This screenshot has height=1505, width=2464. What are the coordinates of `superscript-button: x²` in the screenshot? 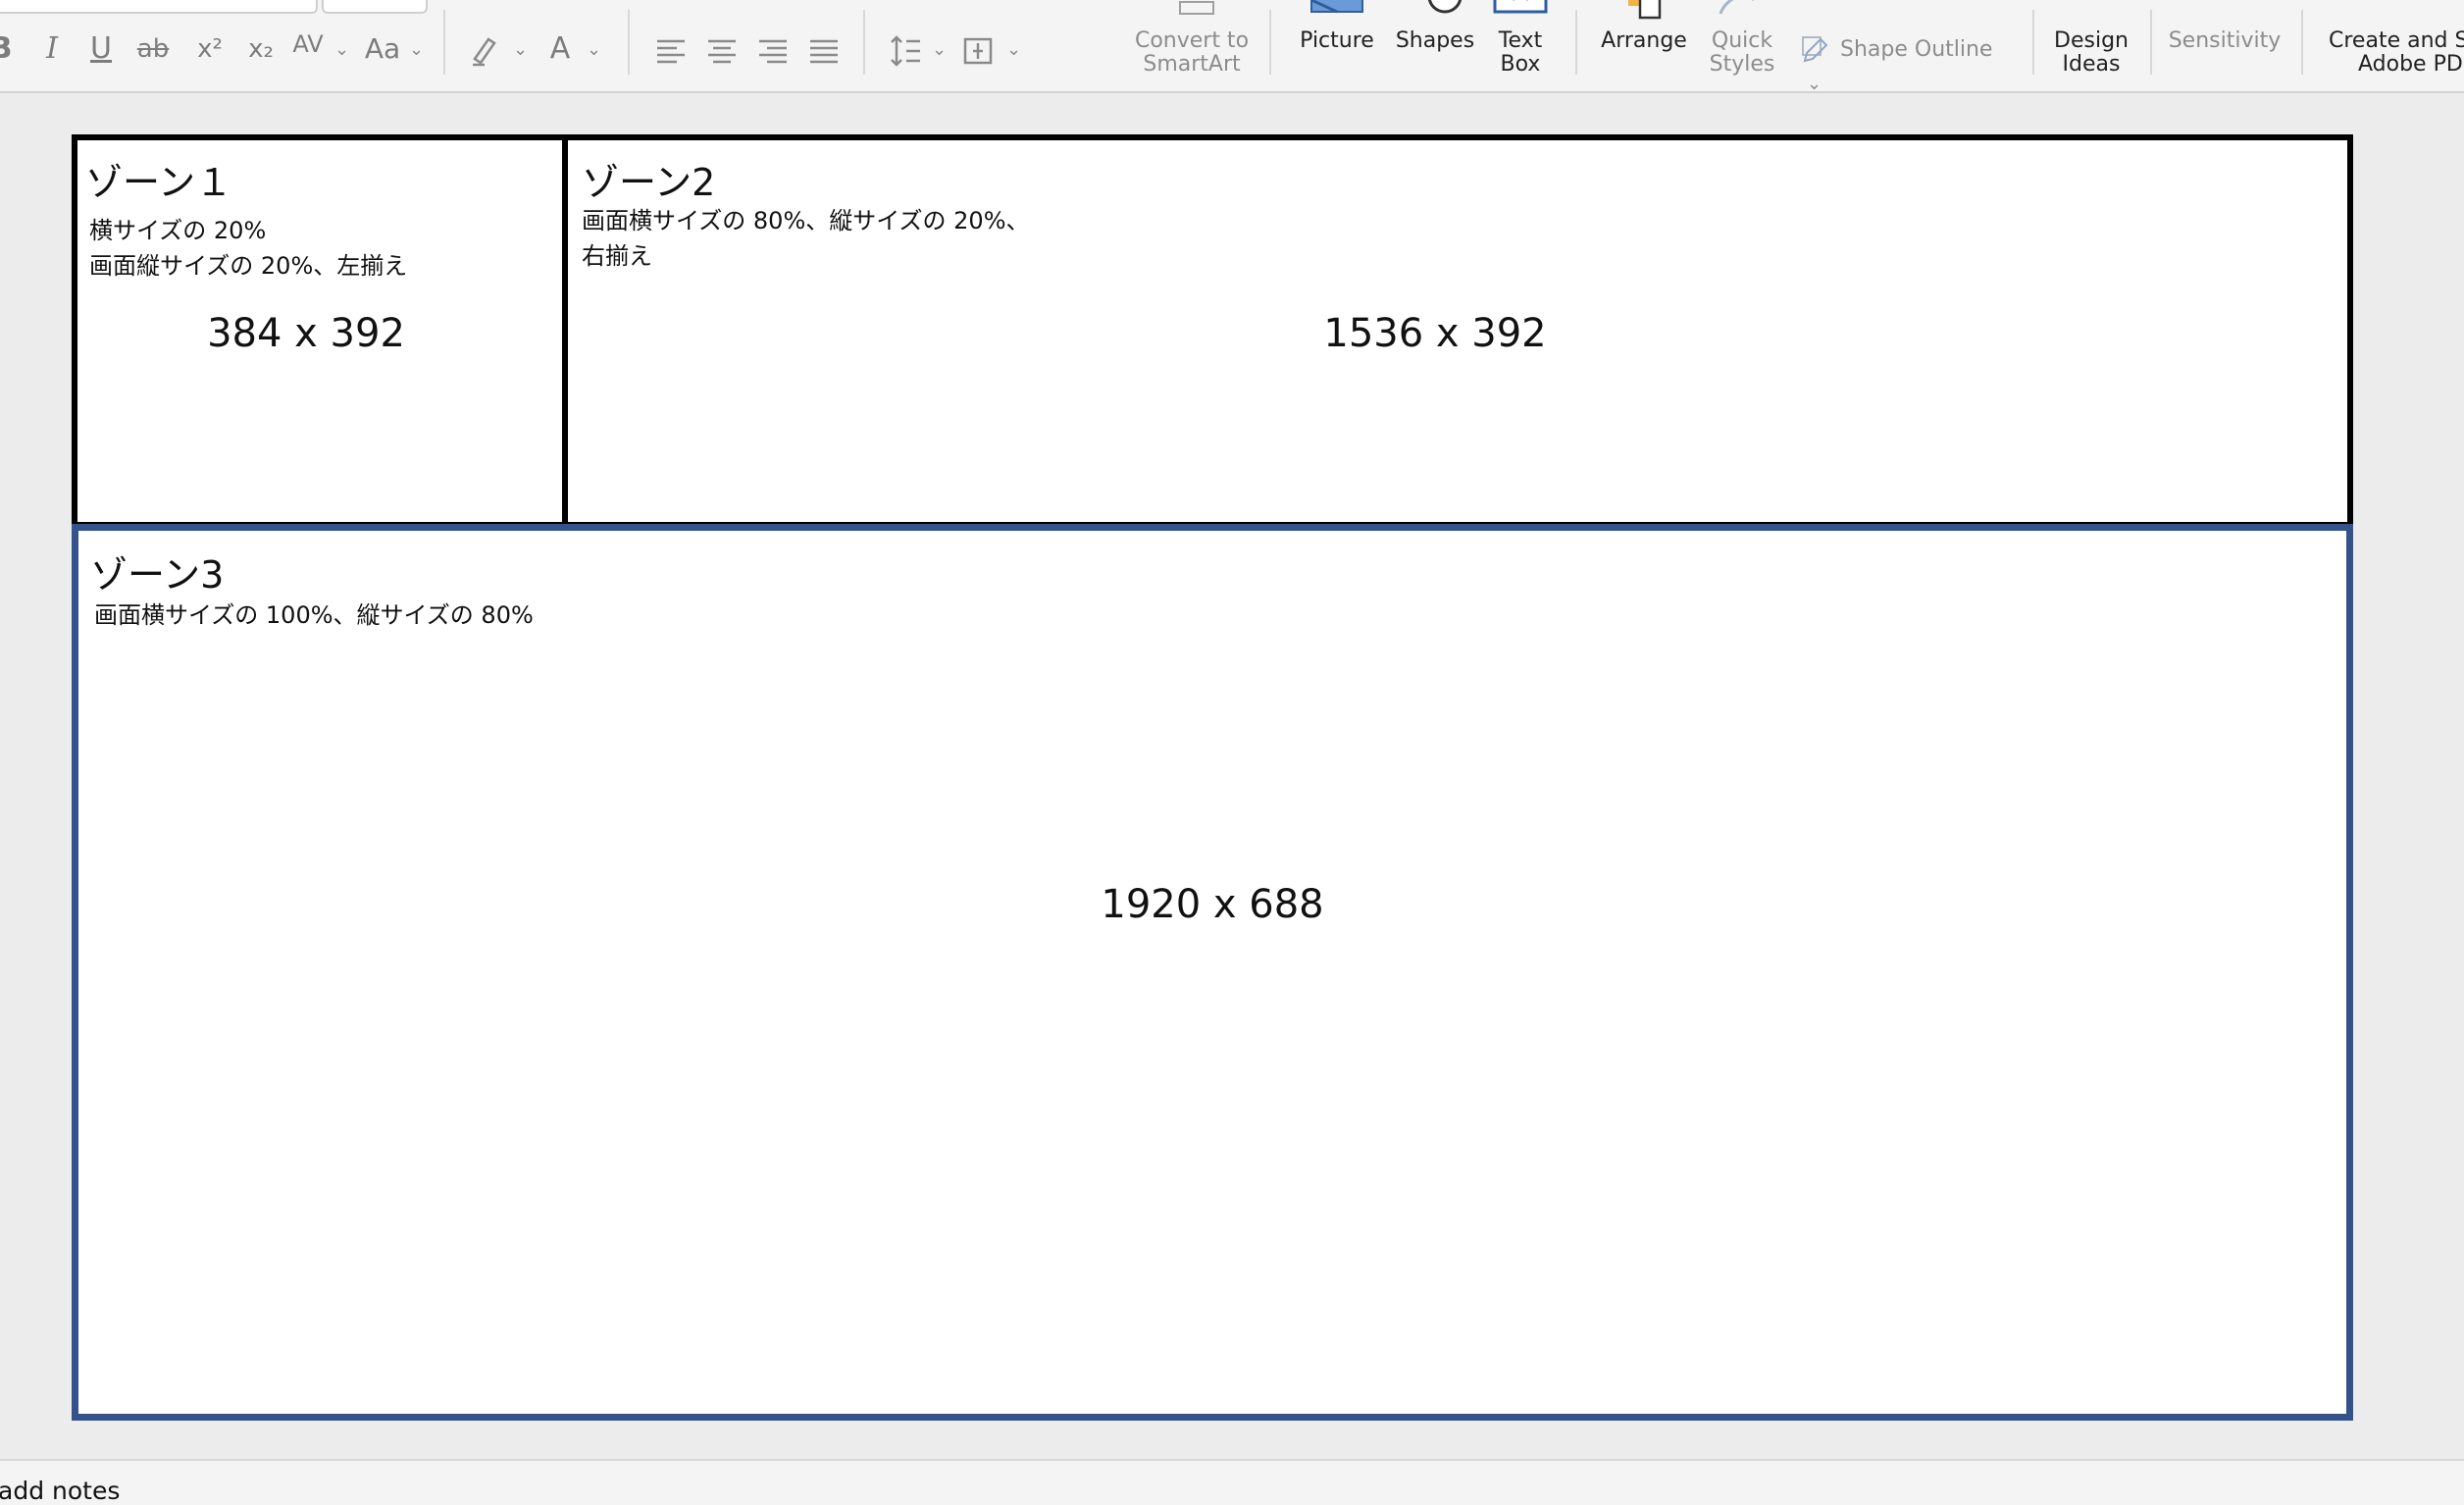 It's located at (210, 49).